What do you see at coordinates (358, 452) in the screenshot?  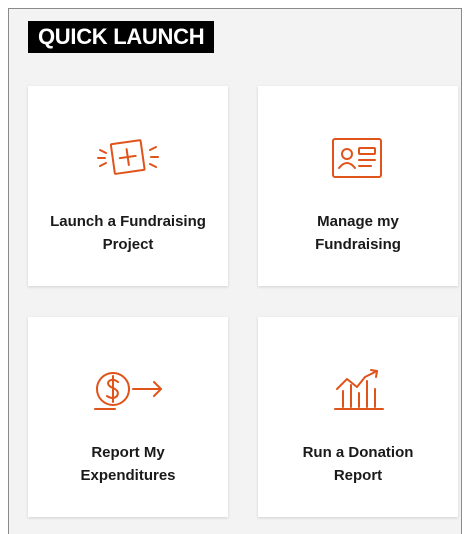 I see `tile-label-line1: Run a Donation` at bounding box center [358, 452].